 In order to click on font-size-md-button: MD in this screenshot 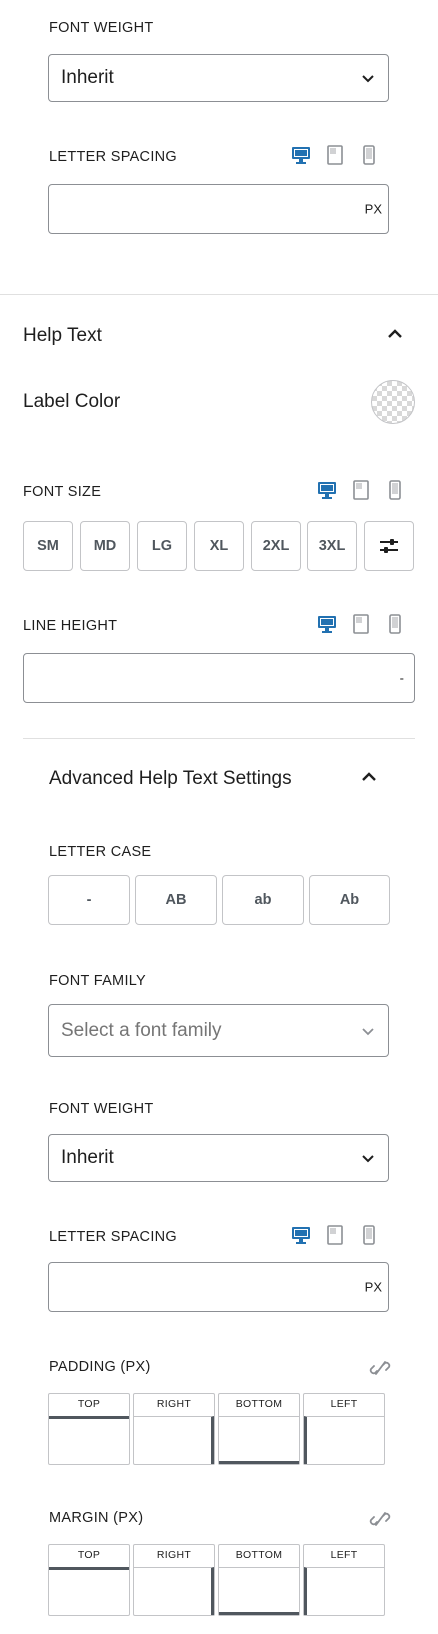, I will do `click(105, 546)`.